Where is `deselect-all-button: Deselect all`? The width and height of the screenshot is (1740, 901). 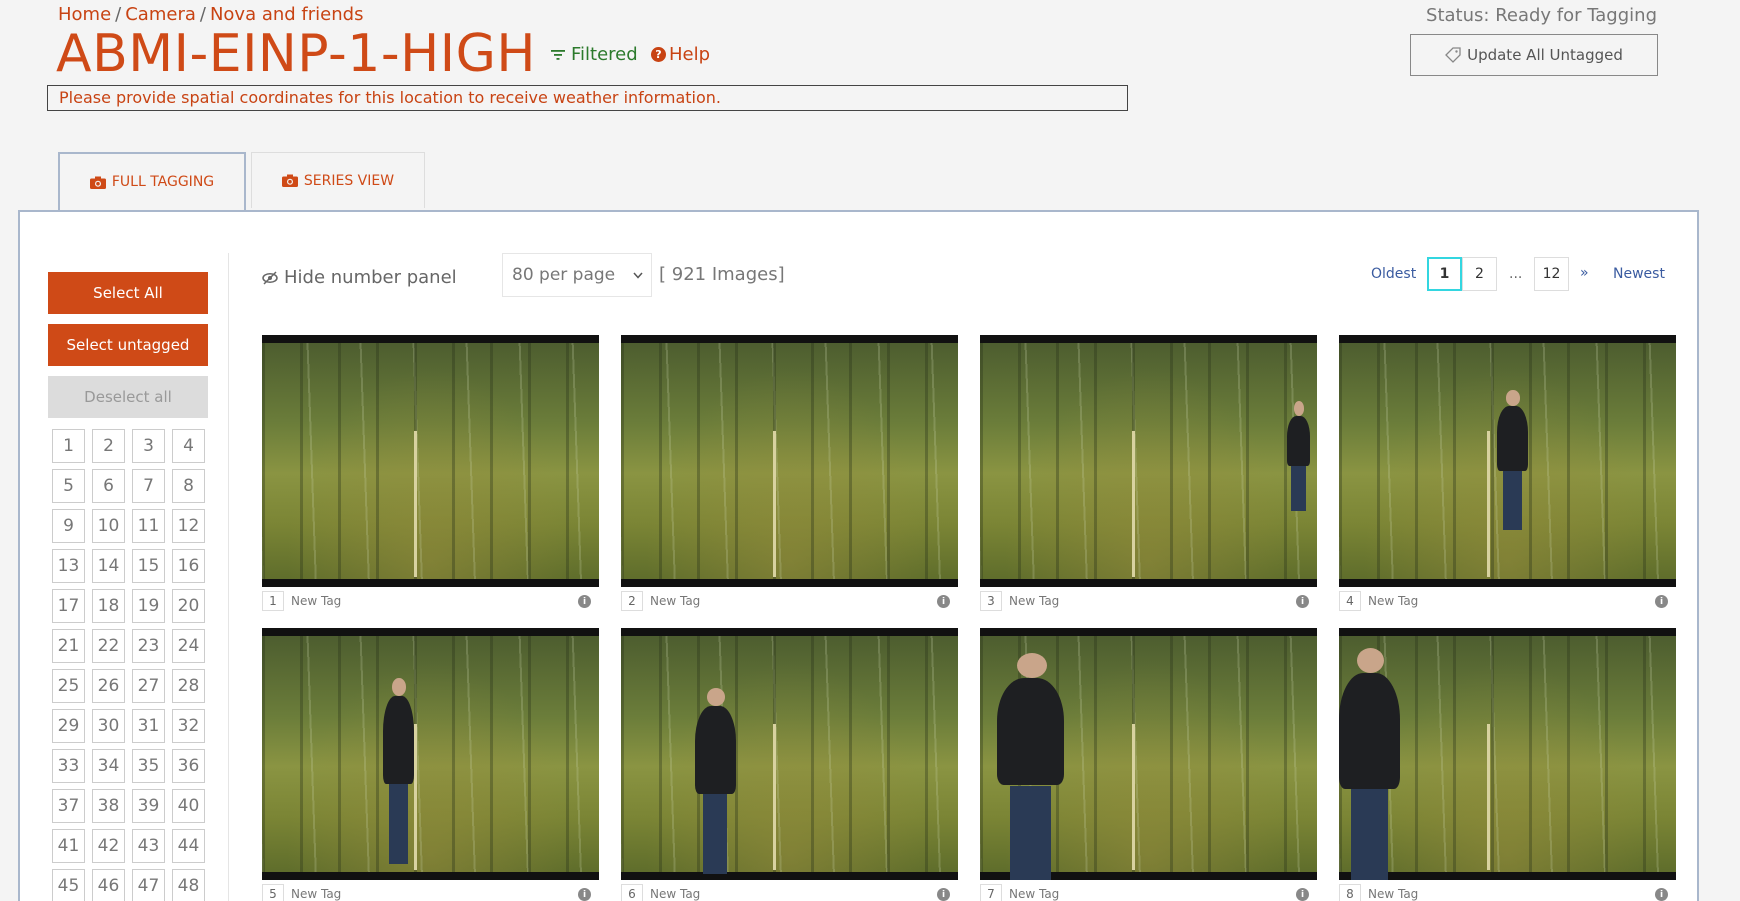
deselect-all-button: Deselect all is located at coordinates (128, 397).